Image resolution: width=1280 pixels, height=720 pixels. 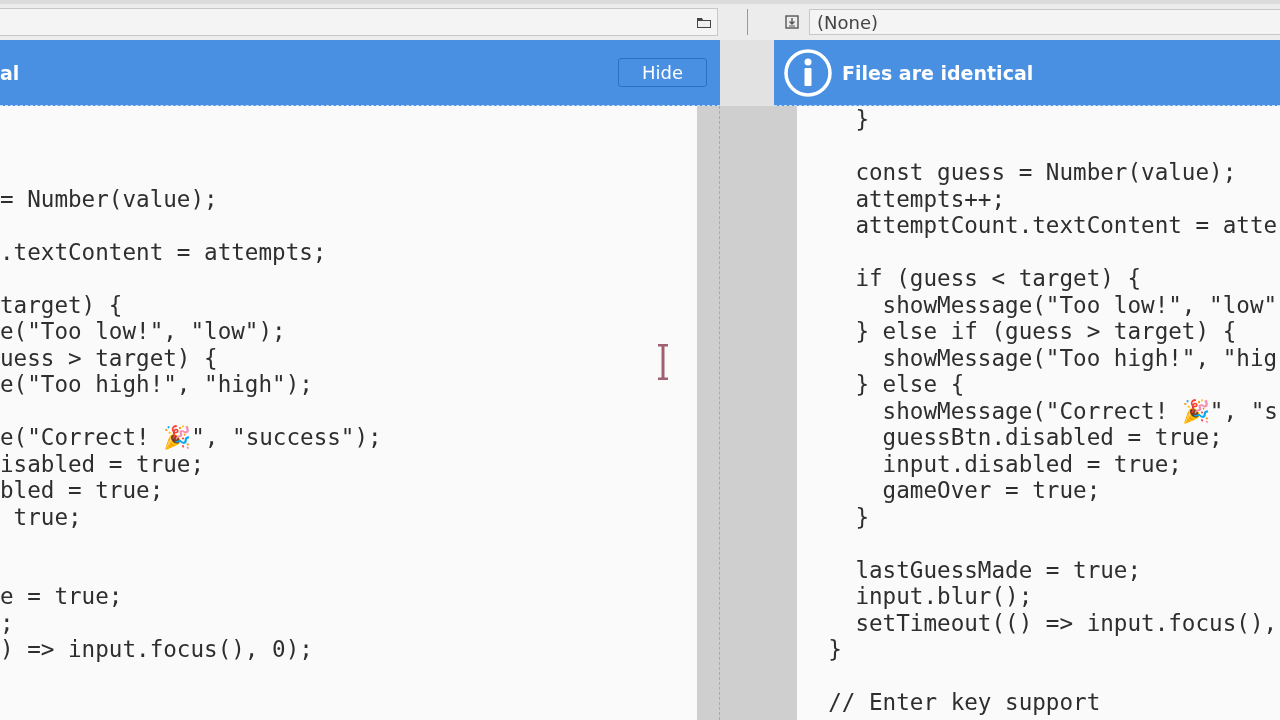 What do you see at coordinates (156, 649) in the screenshot?
I see `code-line: ) => input.focus(), 0);` at bounding box center [156, 649].